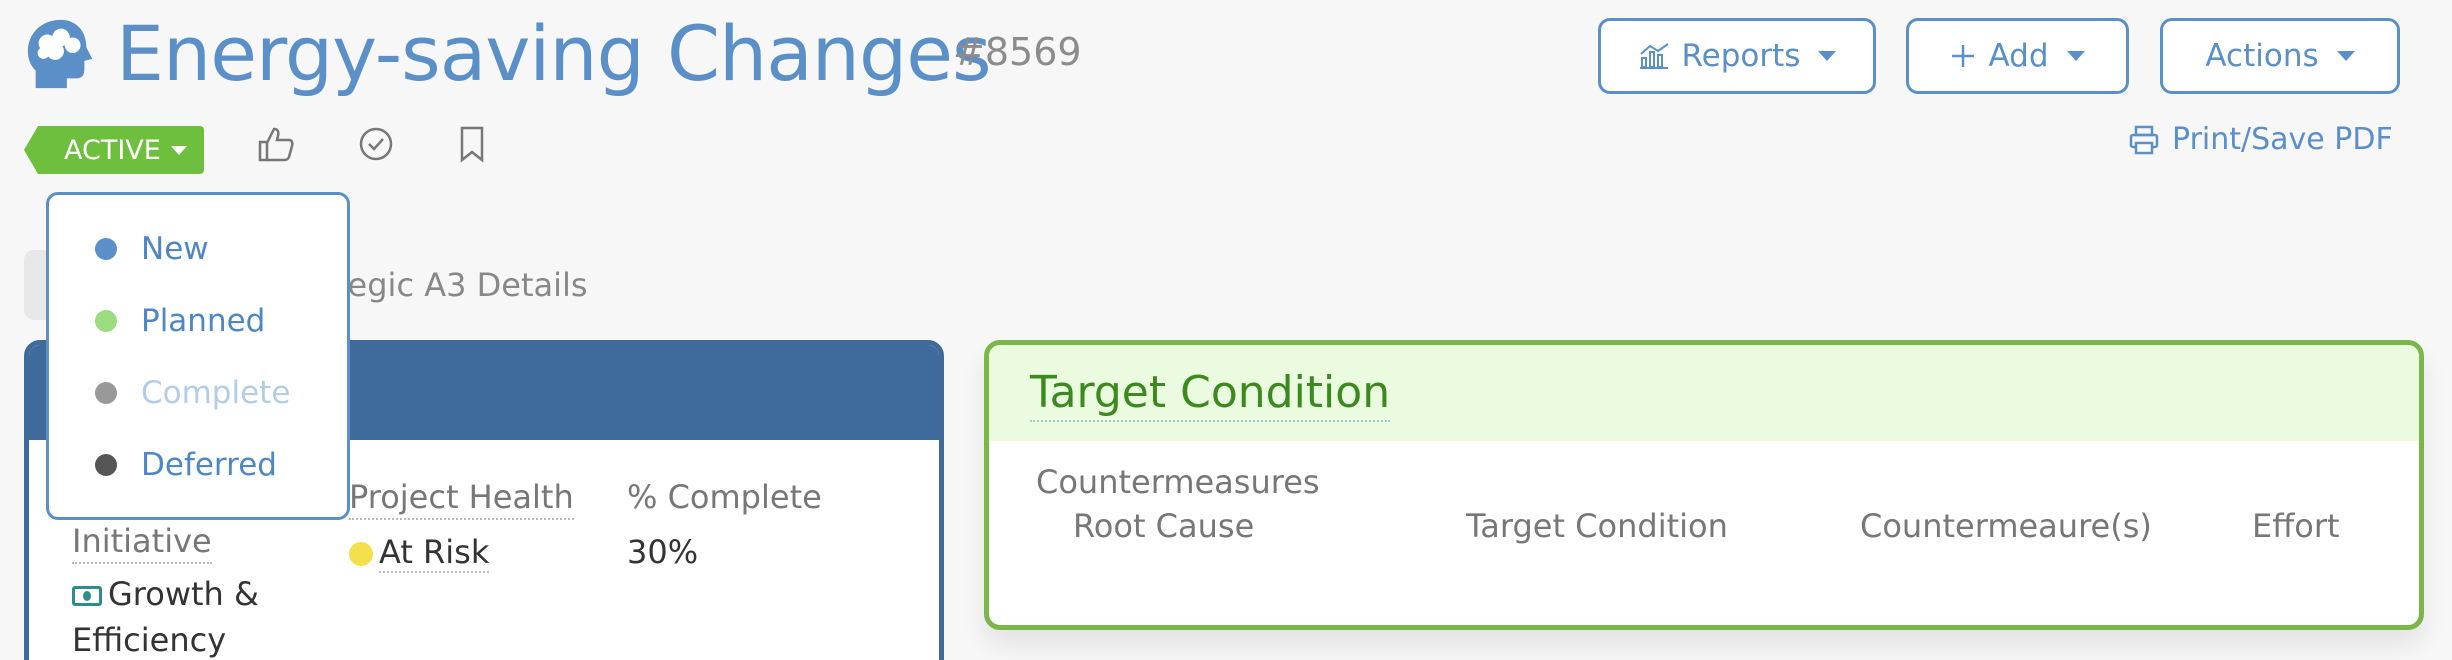 The image size is (2452, 660). Describe the element at coordinates (180, 321) in the screenshot. I see `status-option-planned: Planned` at that location.